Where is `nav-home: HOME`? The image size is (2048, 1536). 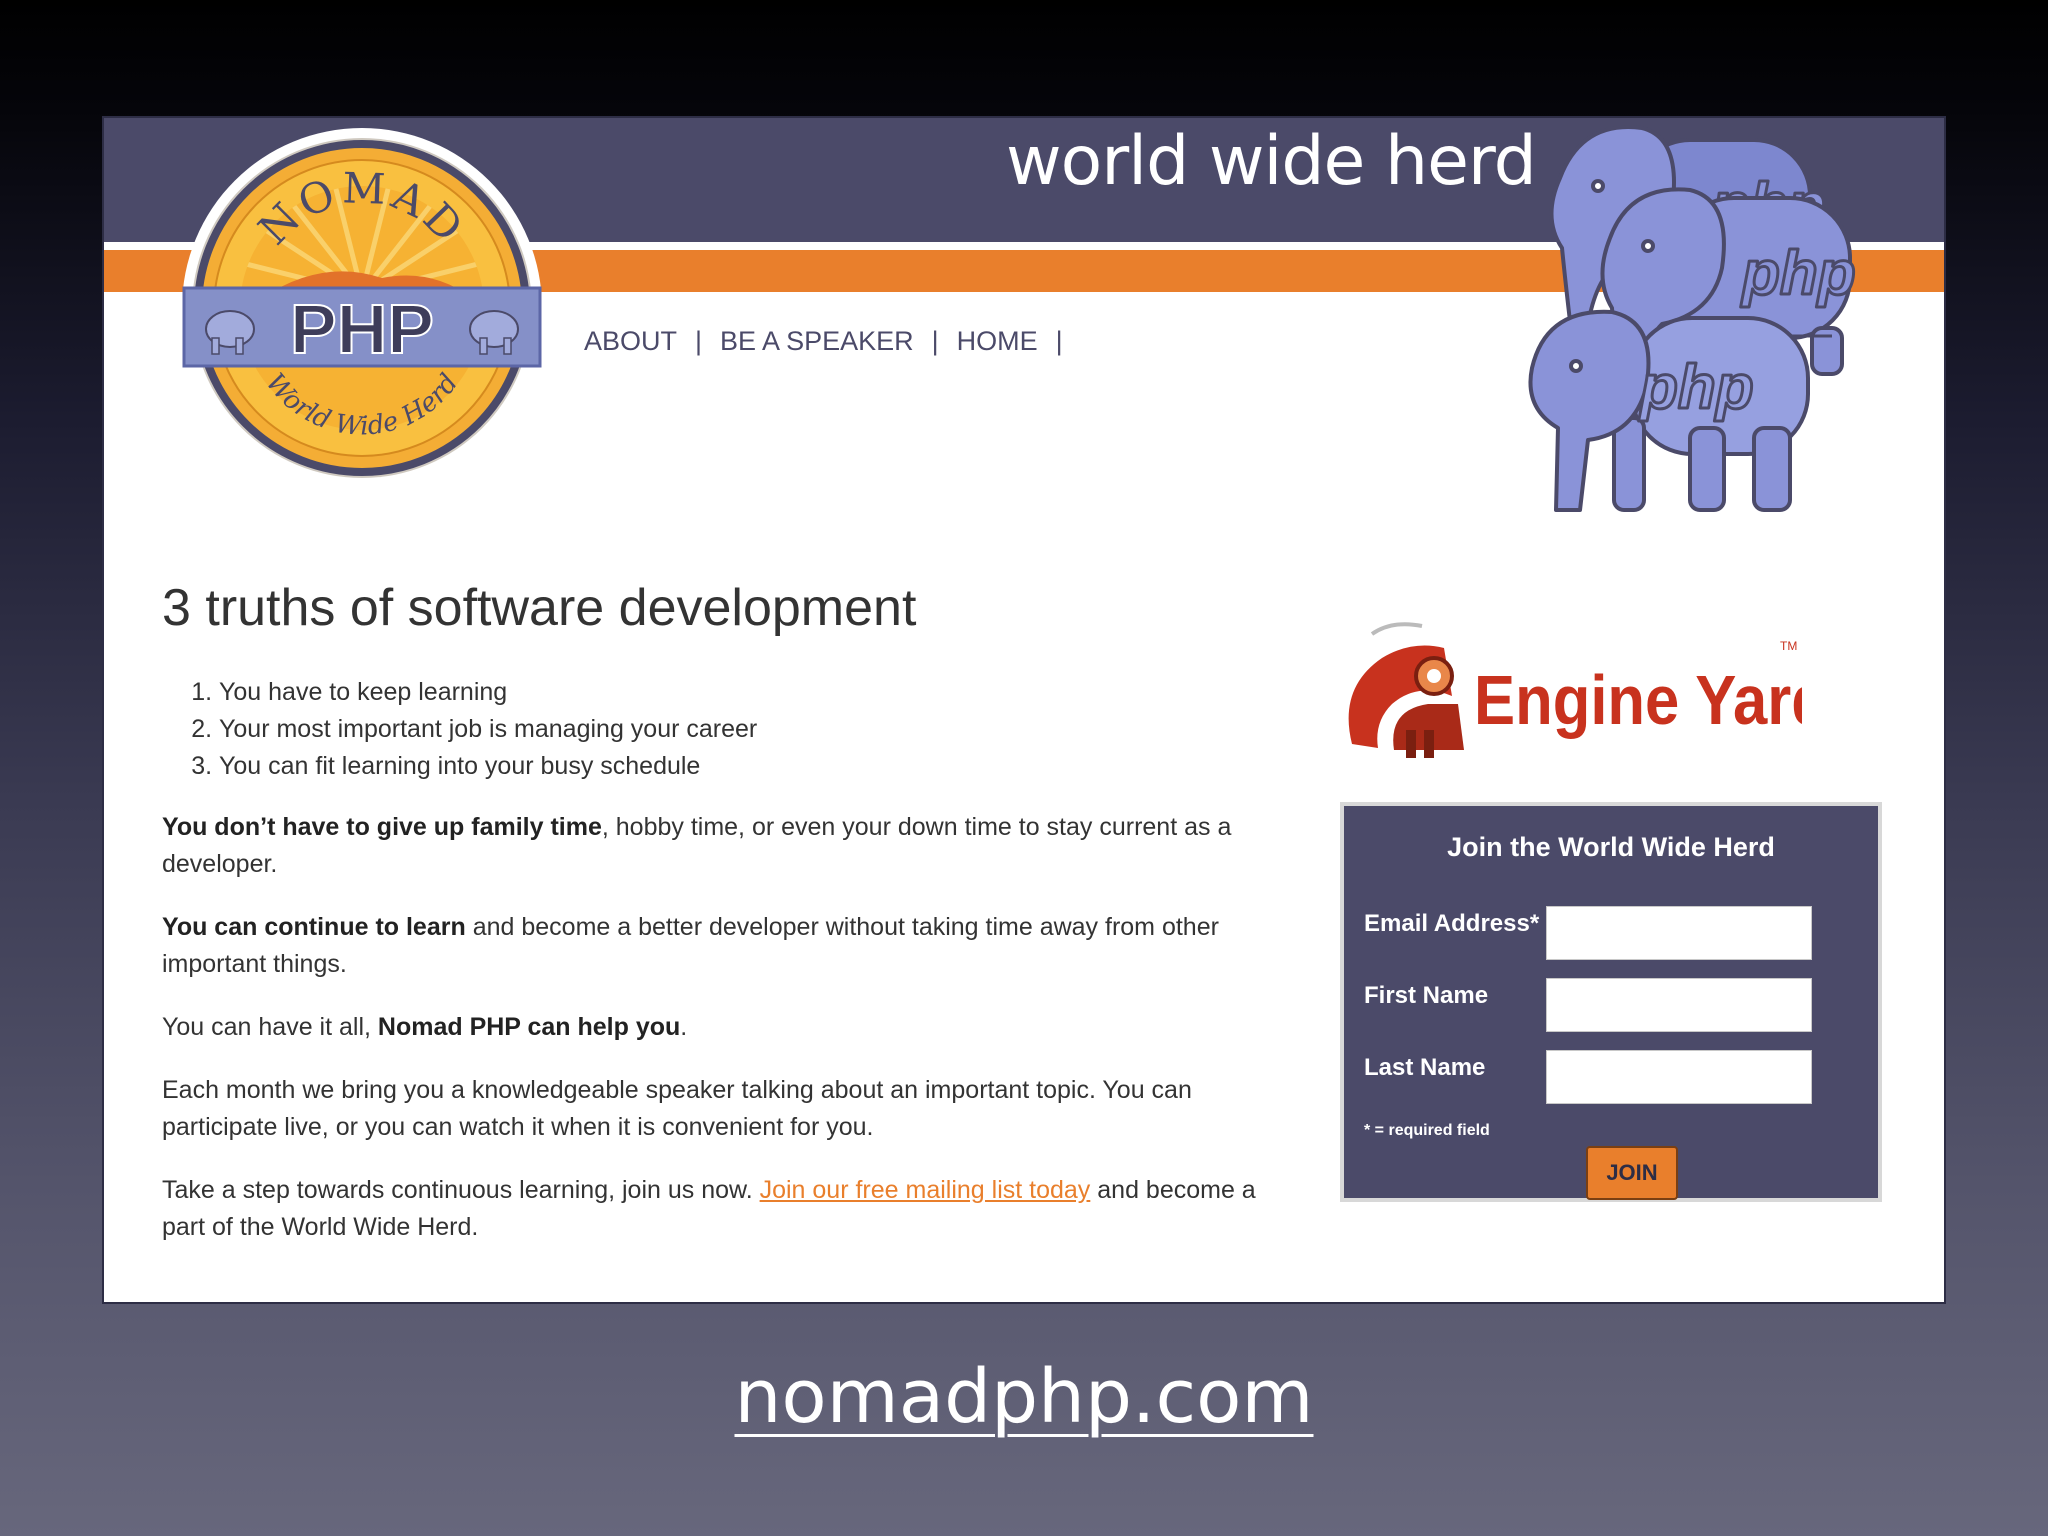 nav-home: HOME is located at coordinates (997, 341).